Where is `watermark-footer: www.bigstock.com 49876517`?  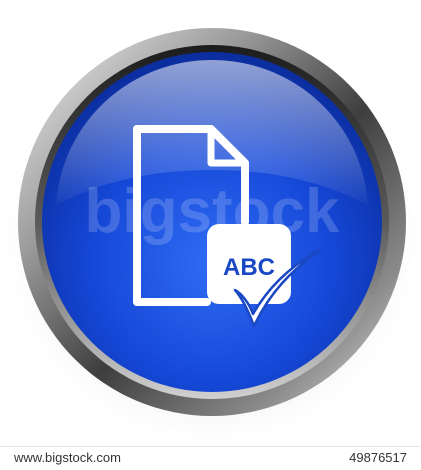 watermark-footer: www.bigstock.com 49876517 is located at coordinates (210, 458).